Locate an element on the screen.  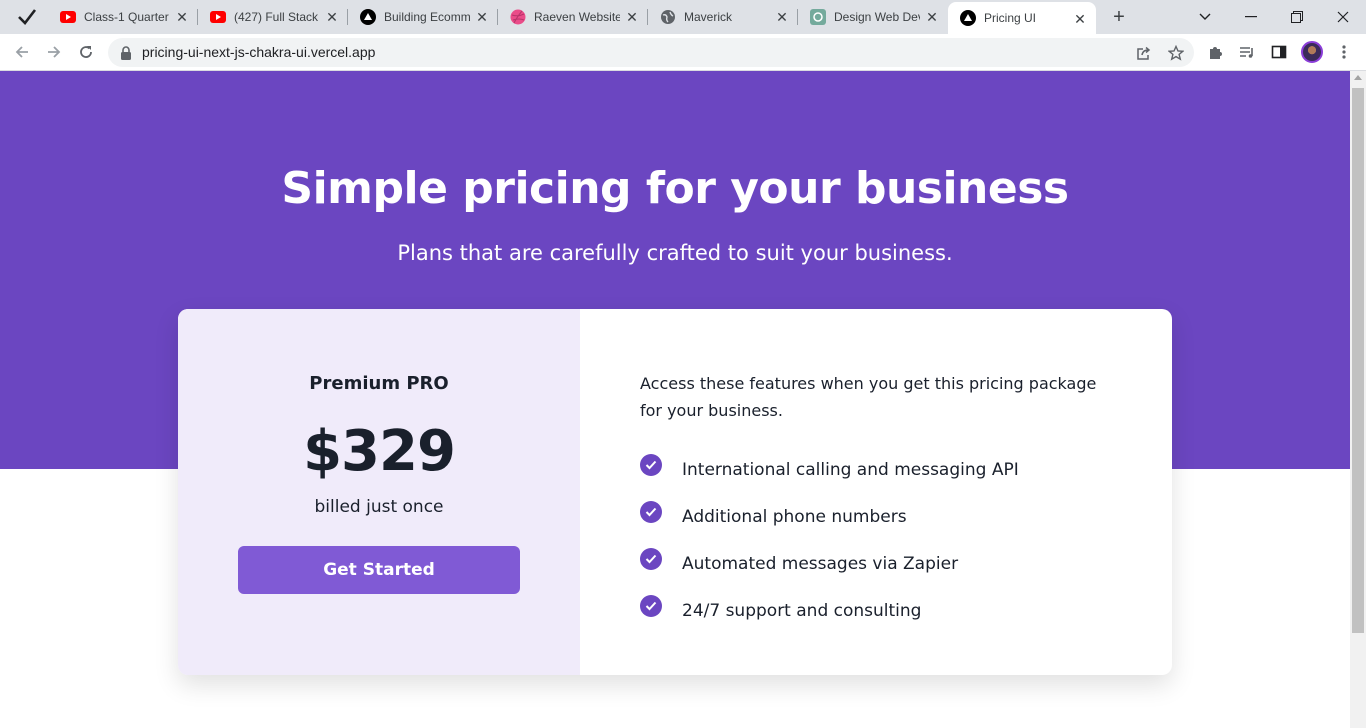
chatgpt-icon is located at coordinates (818, 17).